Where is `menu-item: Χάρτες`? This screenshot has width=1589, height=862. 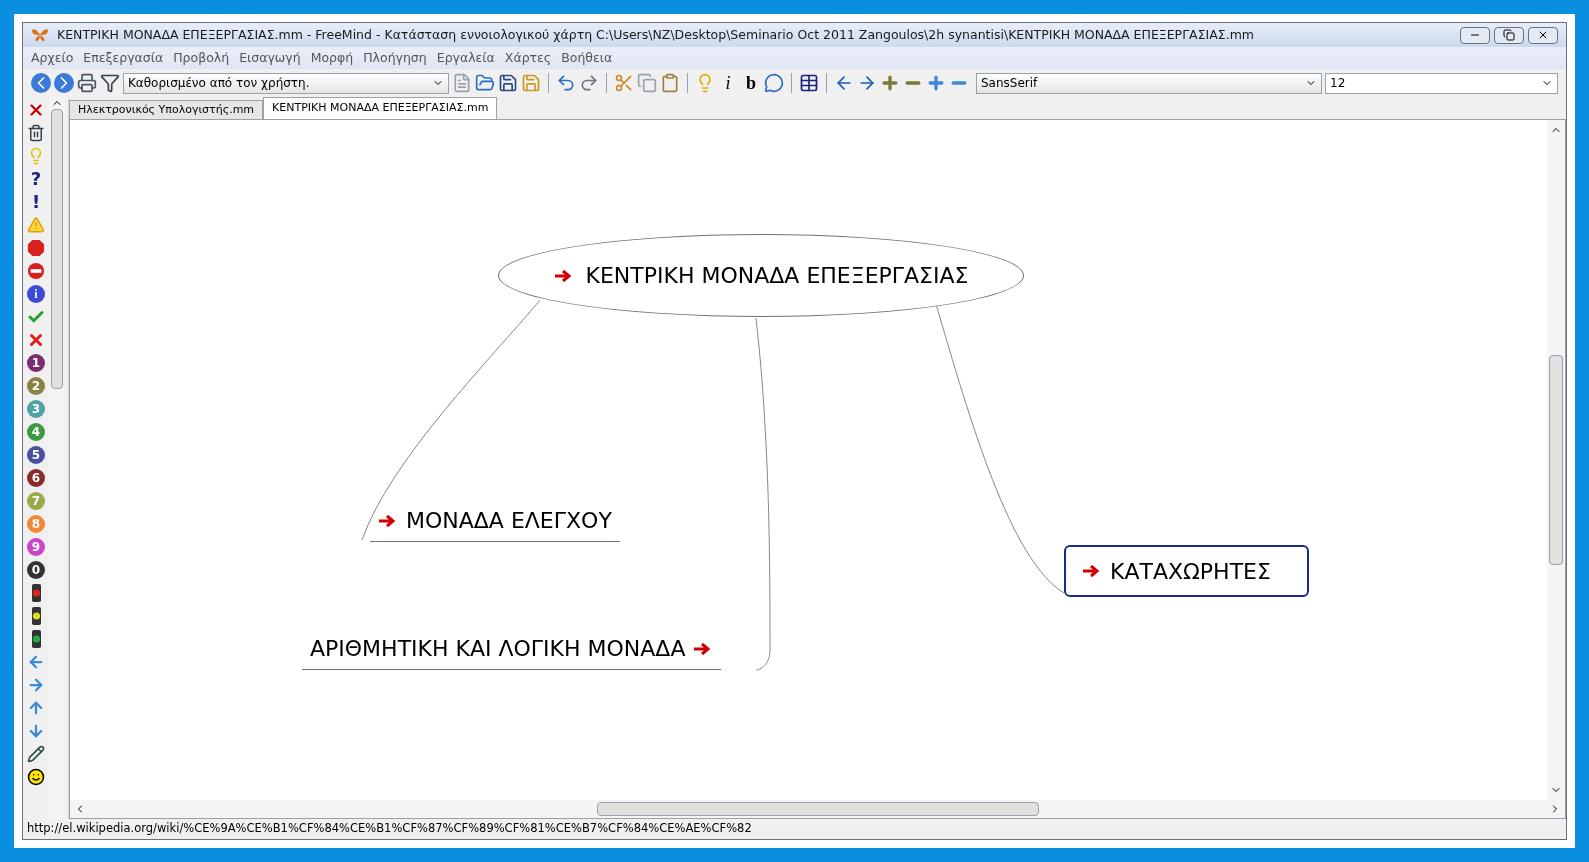
menu-item: Χάρτες is located at coordinates (528, 58).